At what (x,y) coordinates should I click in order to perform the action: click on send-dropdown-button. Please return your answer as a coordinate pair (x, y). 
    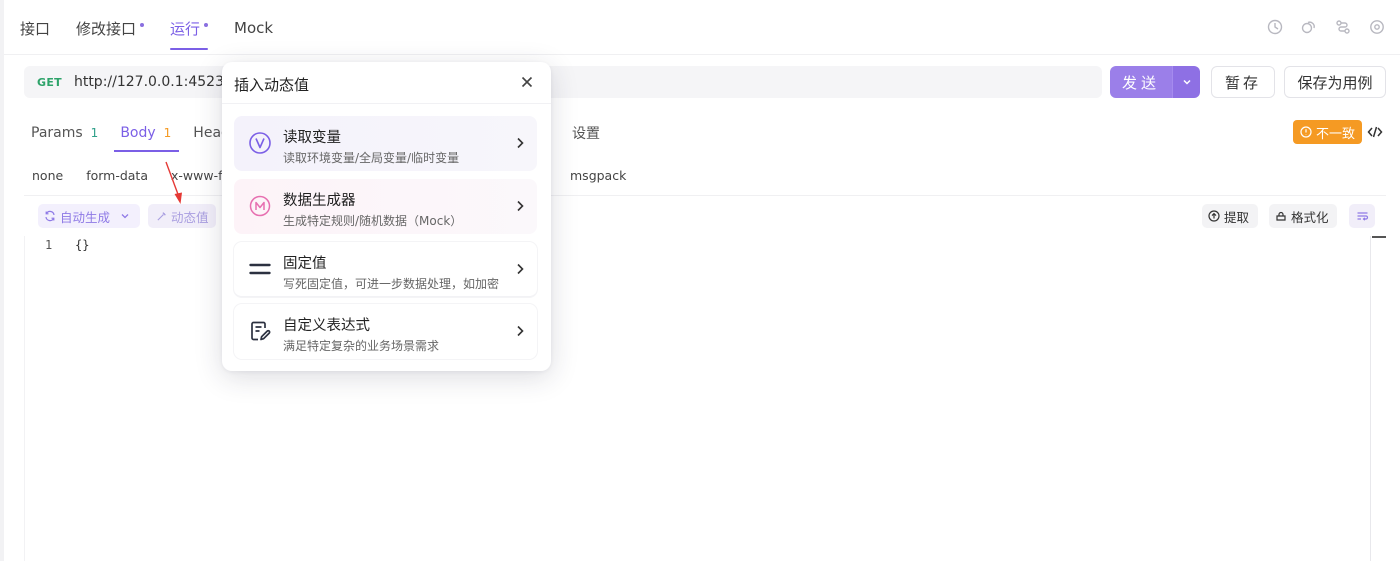
    Looking at the image, I should click on (1186, 82).